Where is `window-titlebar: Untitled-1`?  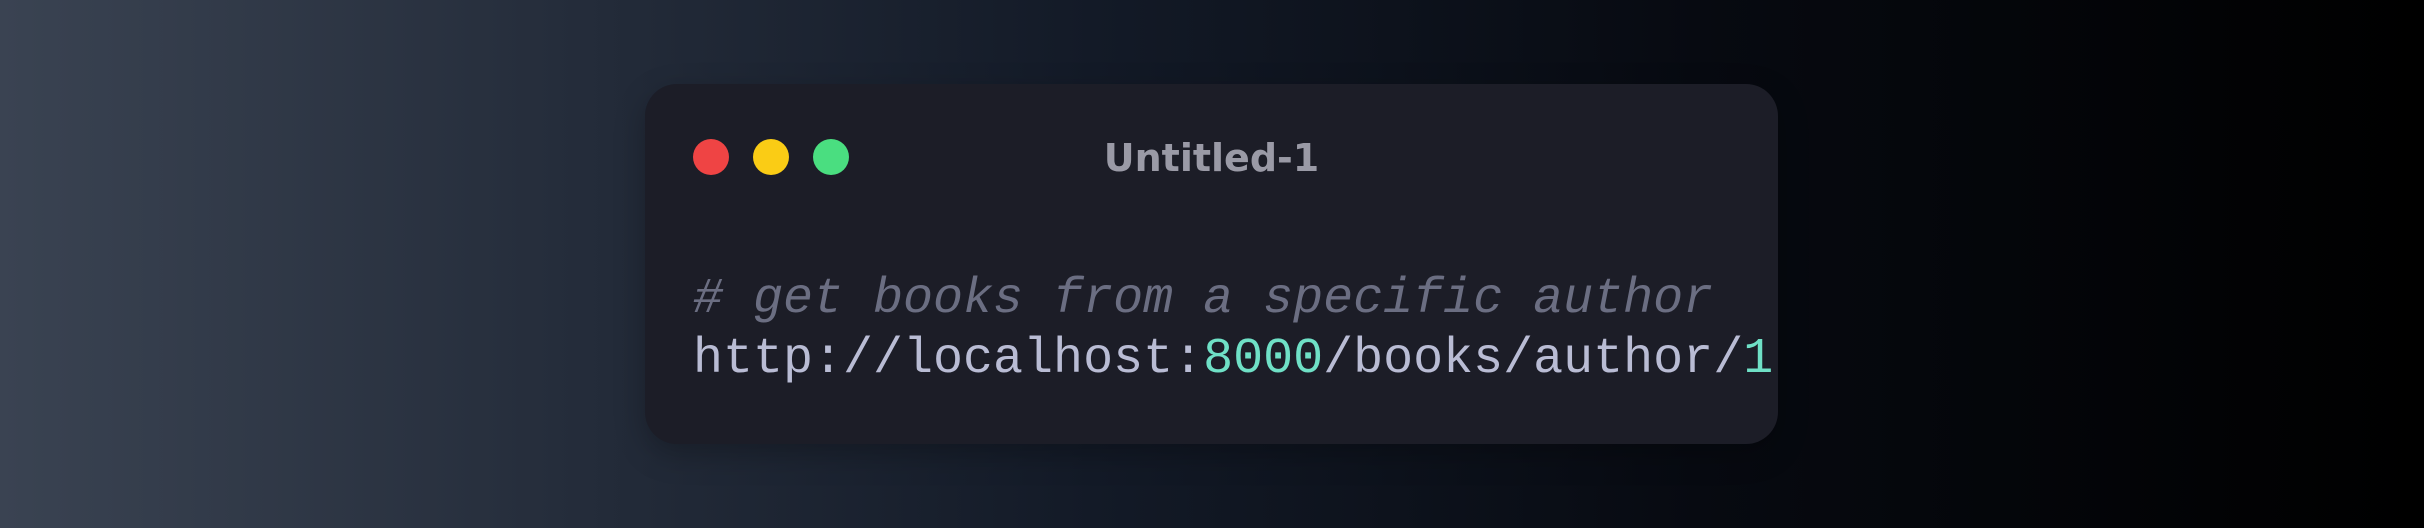 window-titlebar: Untitled-1 is located at coordinates (1211, 159).